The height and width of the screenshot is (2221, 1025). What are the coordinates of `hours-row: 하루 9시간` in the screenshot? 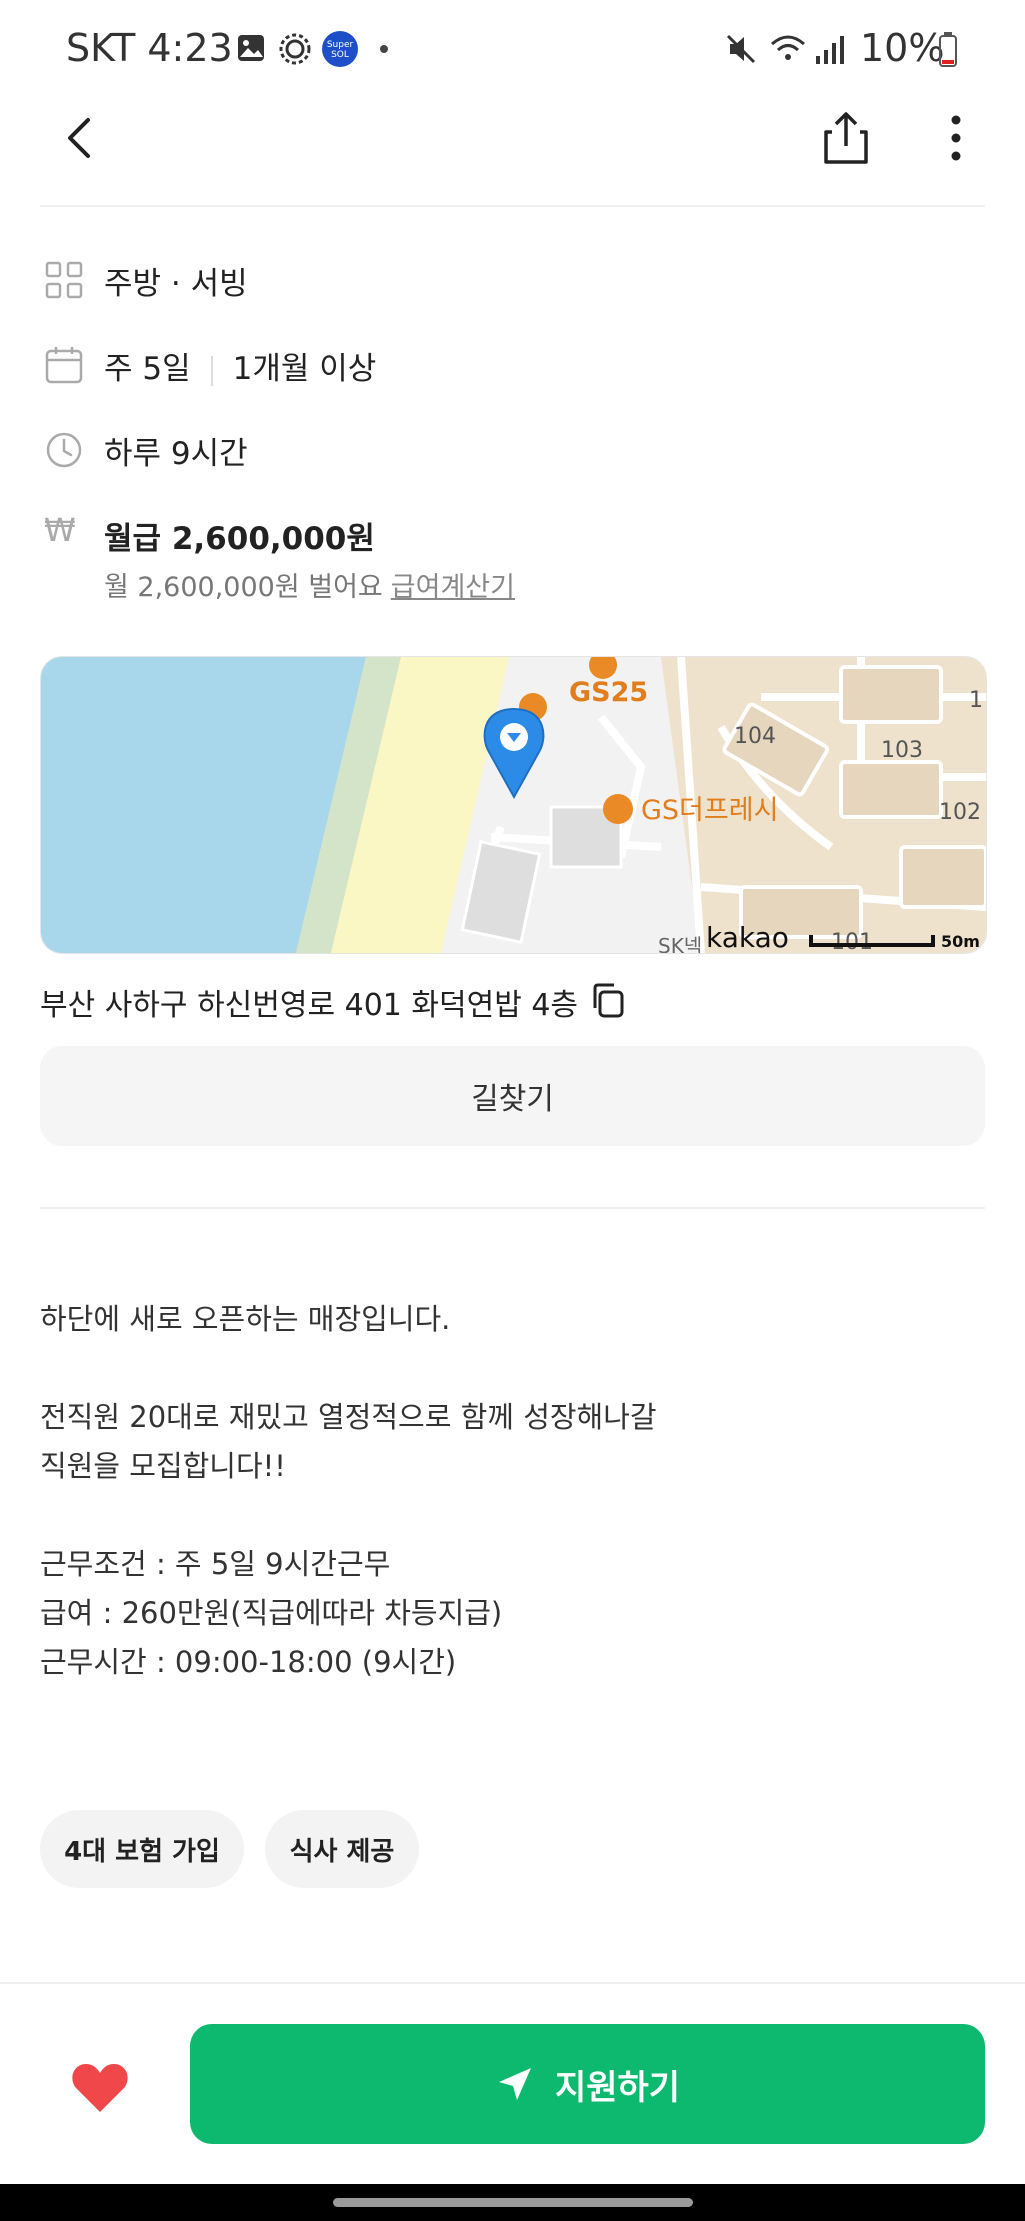 It's located at (512, 450).